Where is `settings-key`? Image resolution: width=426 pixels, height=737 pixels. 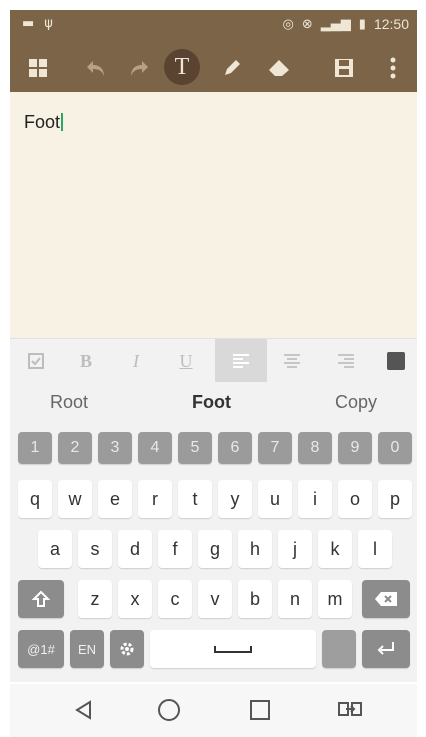
settings-key is located at coordinates (127, 649).